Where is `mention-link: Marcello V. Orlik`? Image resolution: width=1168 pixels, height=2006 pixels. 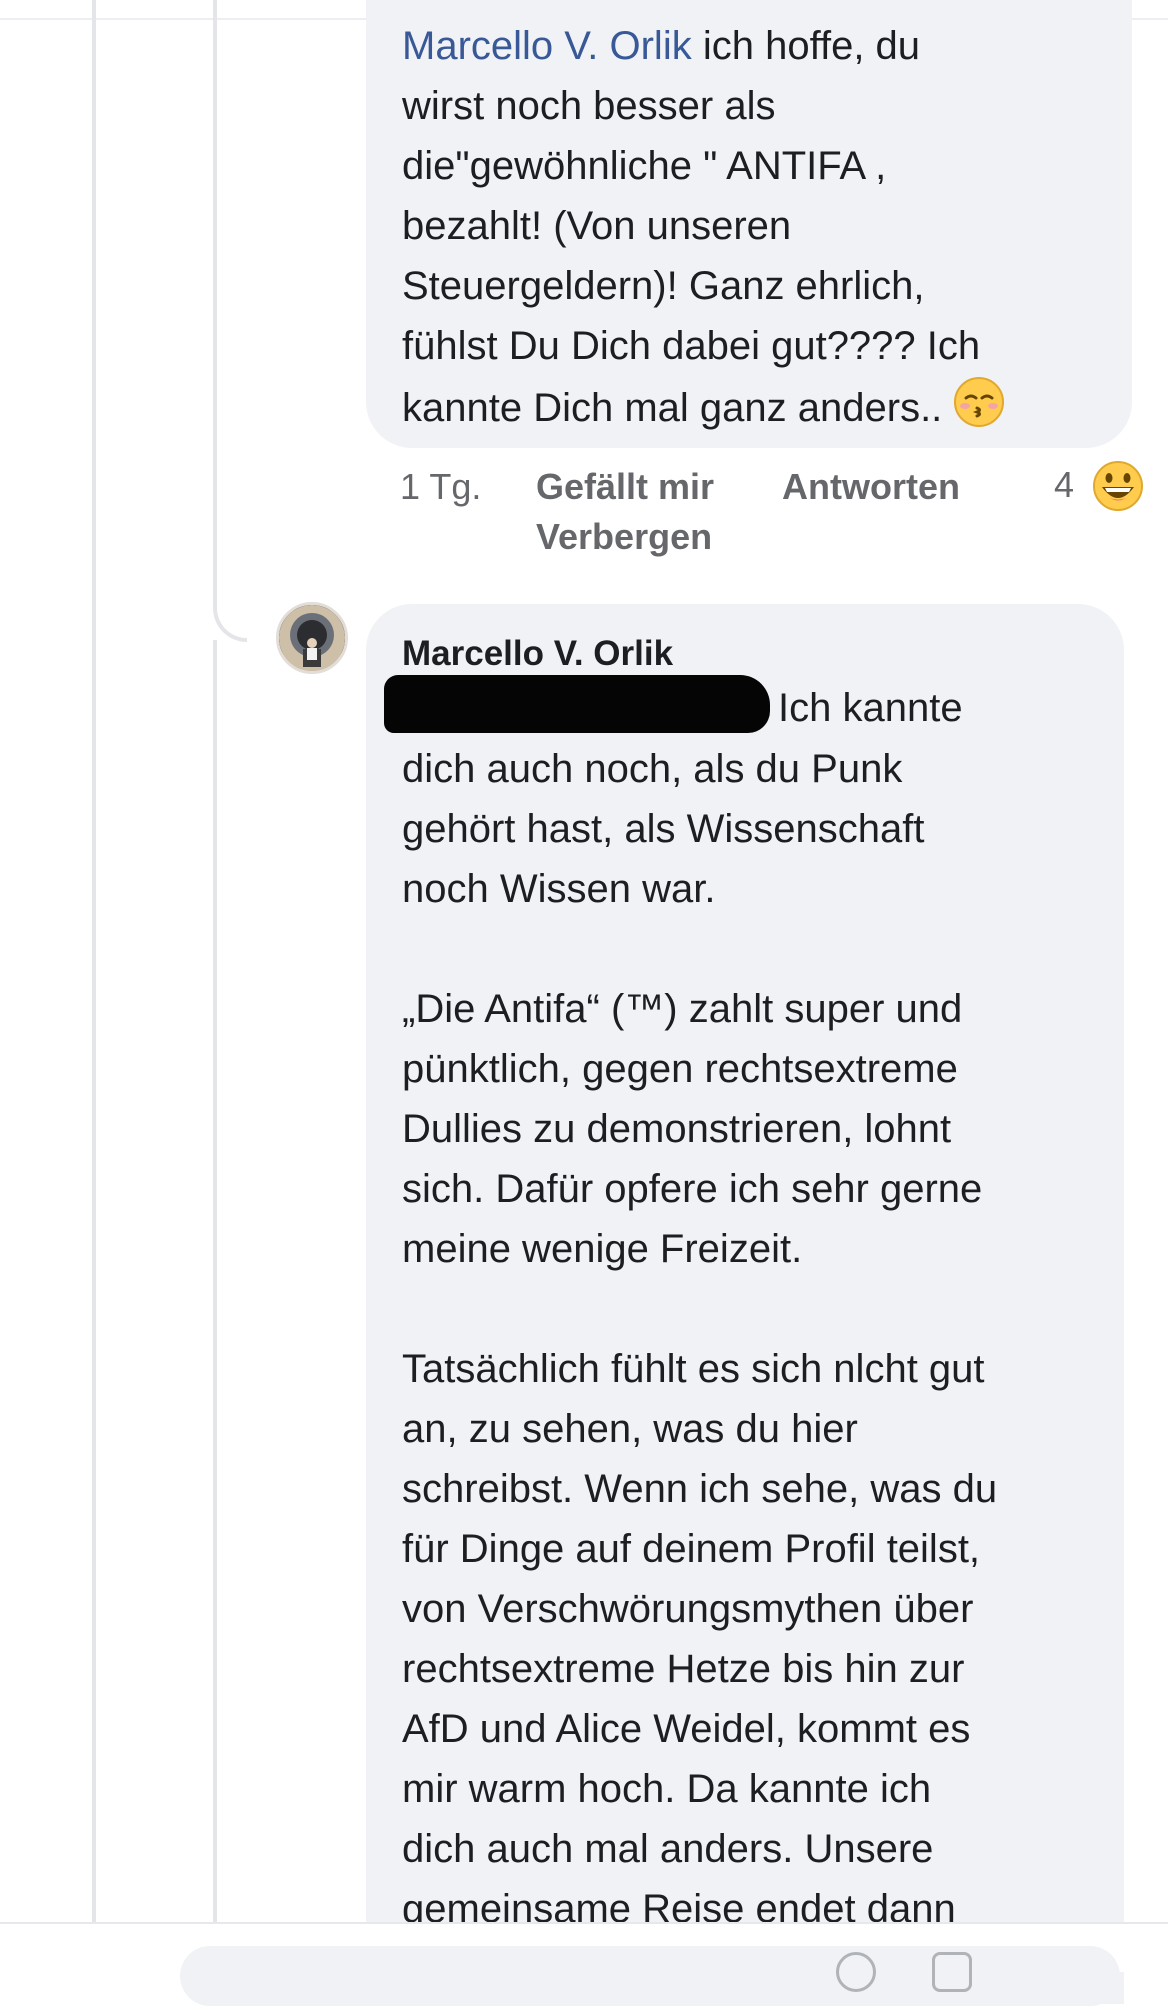 mention-link: Marcello V. Orlik is located at coordinates (547, 46).